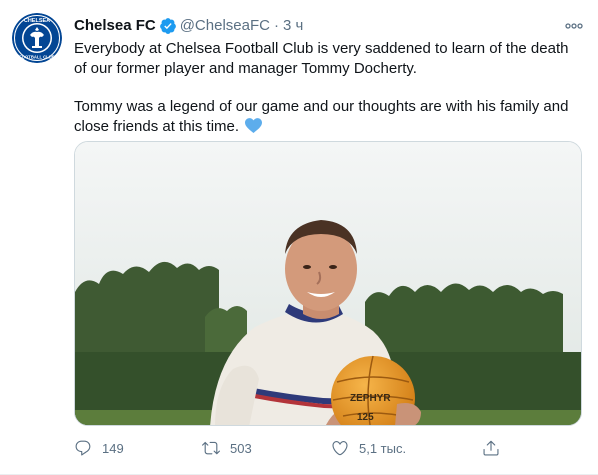 Image resolution: width=598 pixels, height=475 pixels. I want to click on chelsea-crest-icon: CHELSEA FOOTBALL CLUB, so click(37, 38).